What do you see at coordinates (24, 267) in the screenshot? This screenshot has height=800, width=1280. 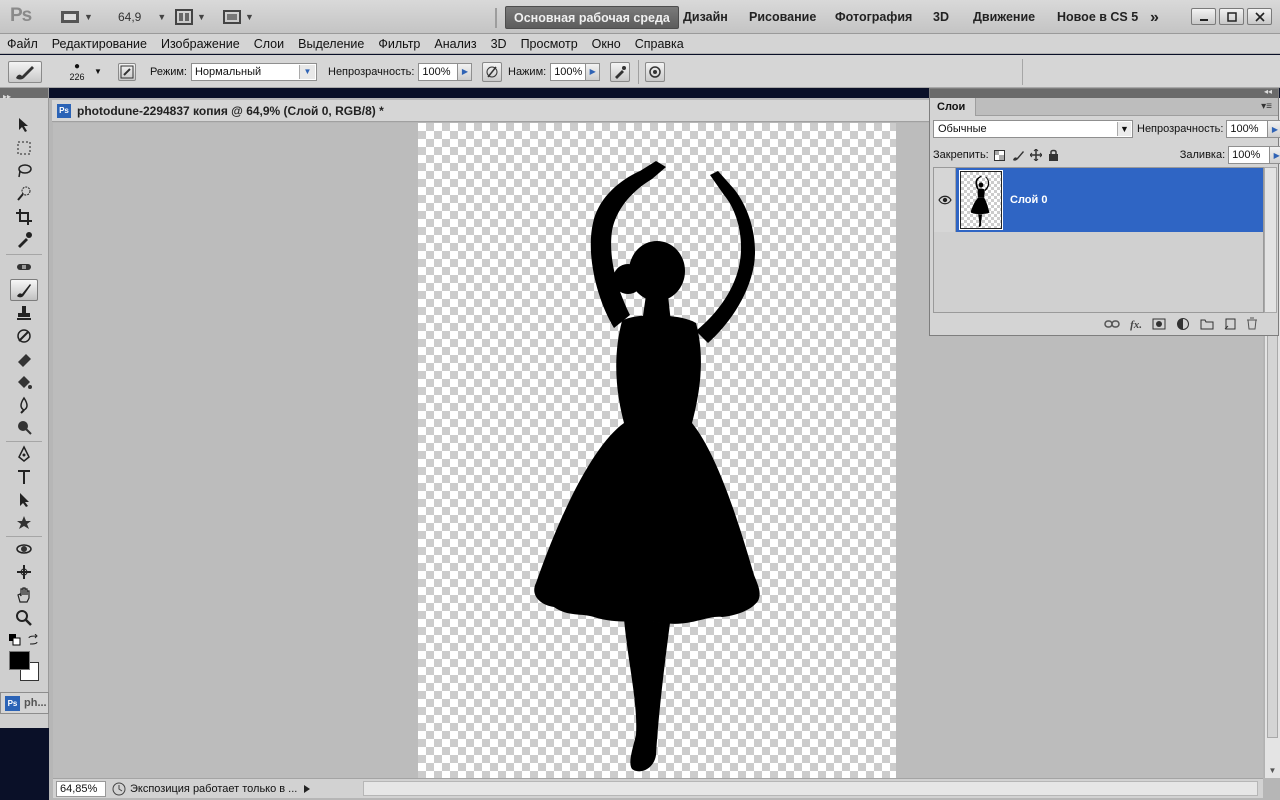 I see `spot-healing-tool` at bounding box center [24, 267].